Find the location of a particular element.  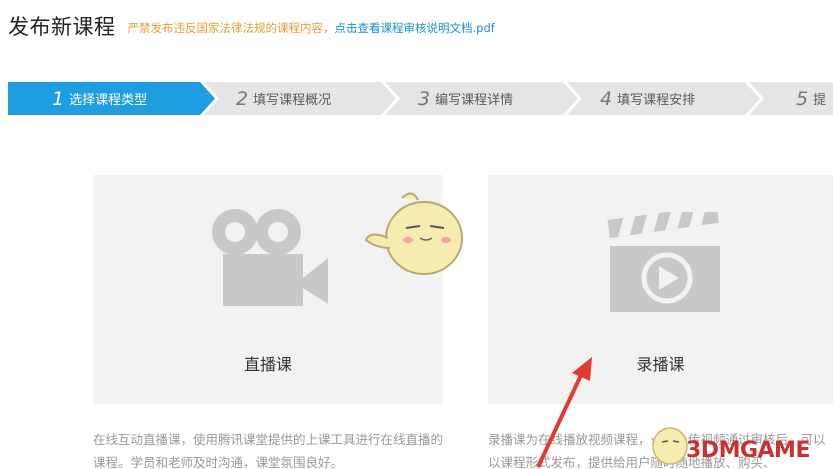

watermark-mascot-icon is located at coordinates (670, 446).